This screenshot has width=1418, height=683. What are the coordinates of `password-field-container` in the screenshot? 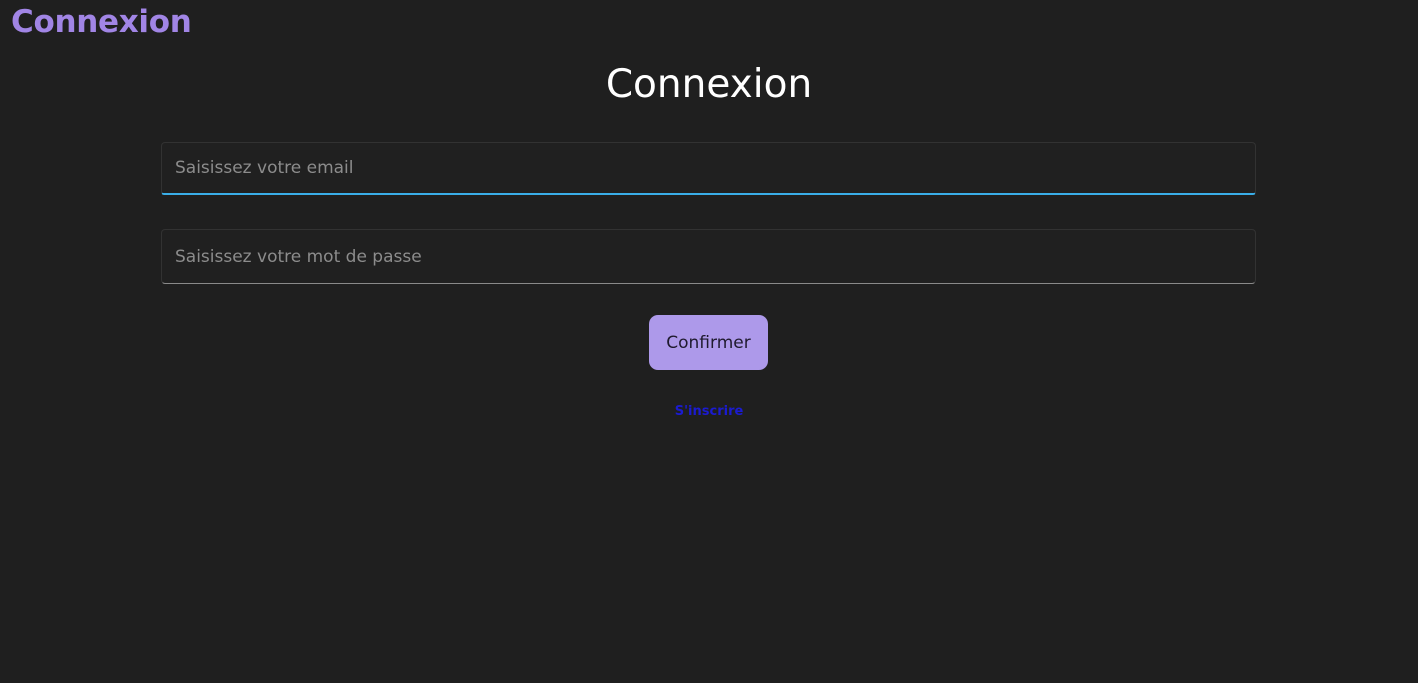 It's located at (708, 256).